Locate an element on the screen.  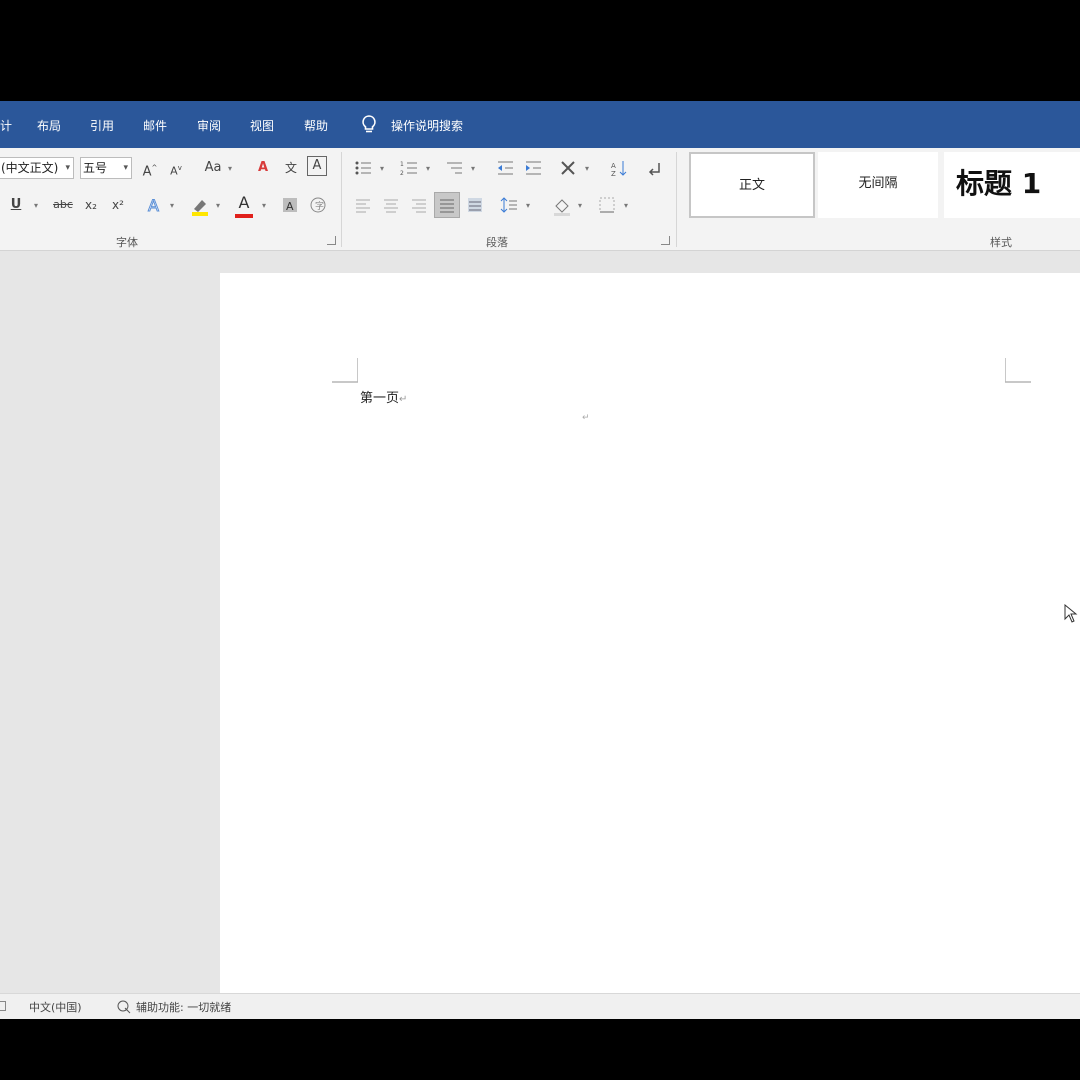
shading-button is located at coordinates (561, 205).